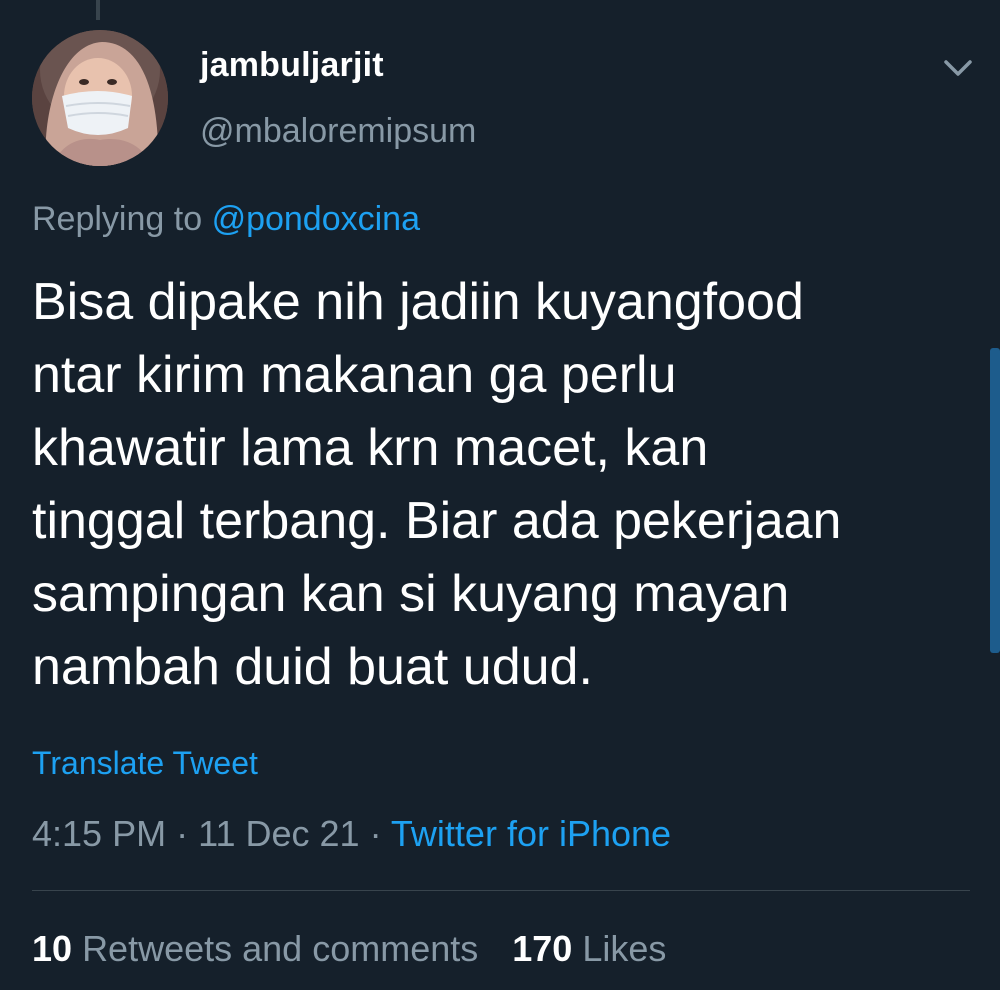  I want to click on retweets-stat: 10 Retweets and comments, so click(255, 948).